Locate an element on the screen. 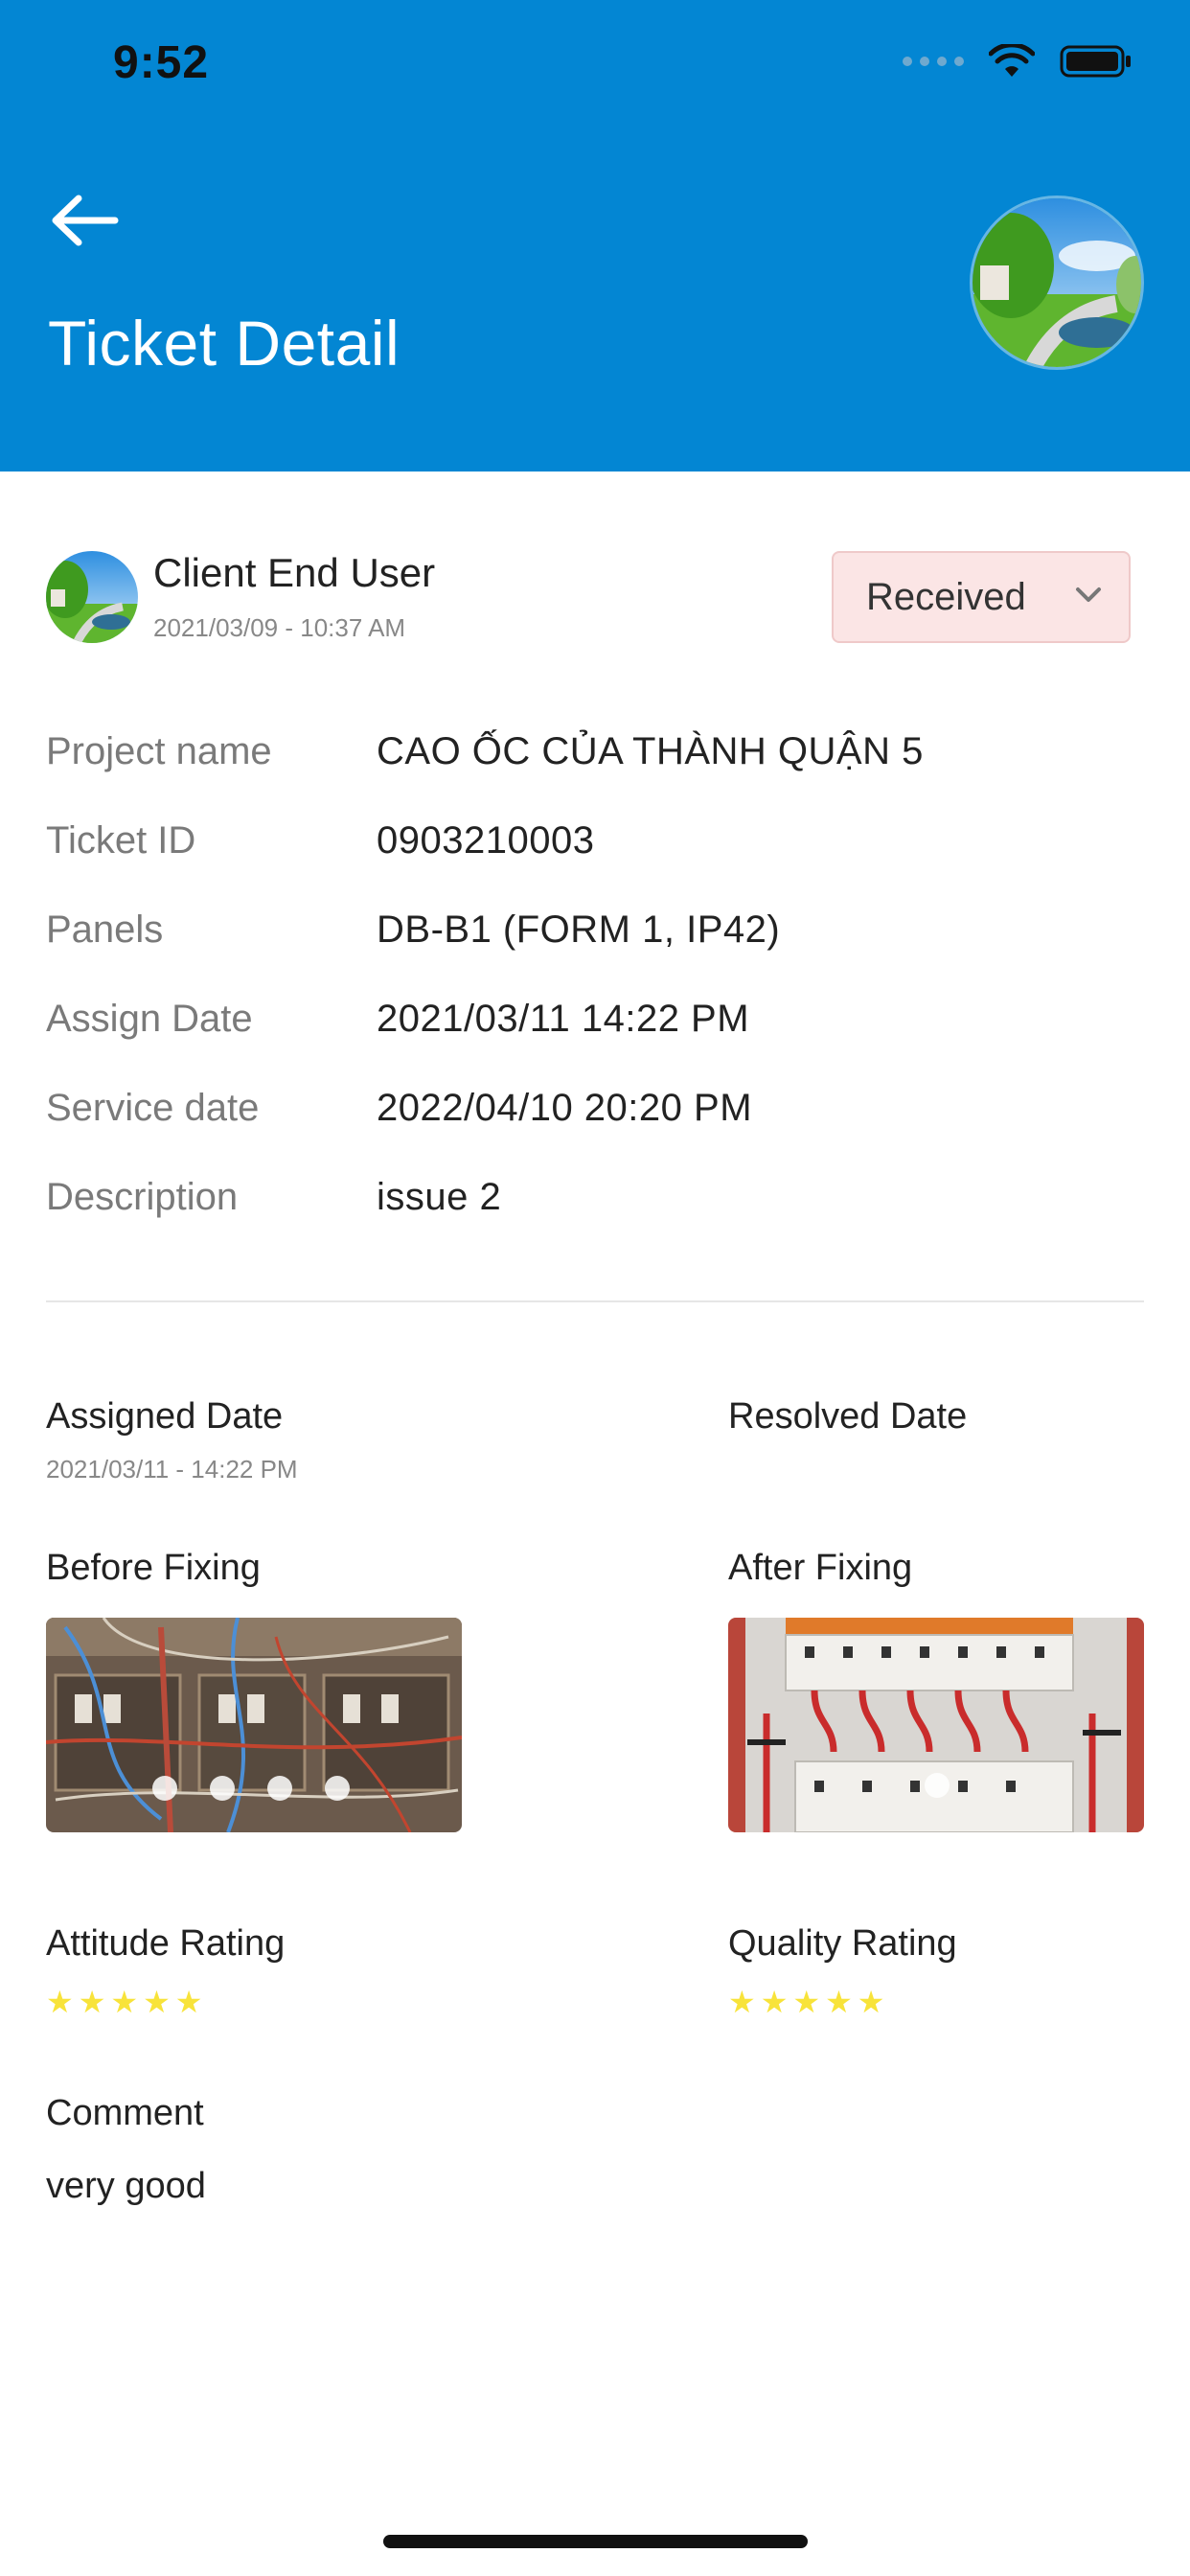  panels-label: Panels is located at coordinates (105, 929).